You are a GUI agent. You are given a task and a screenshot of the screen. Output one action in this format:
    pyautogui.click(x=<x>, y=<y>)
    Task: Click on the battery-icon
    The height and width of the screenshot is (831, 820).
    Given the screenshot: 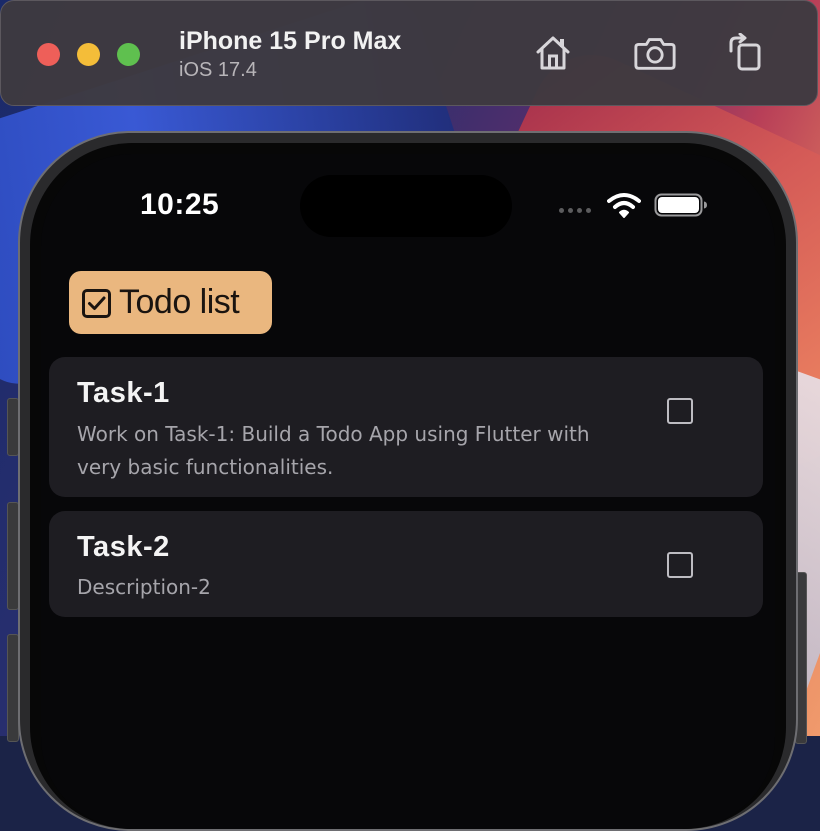 What is the action you would take?
    pyautogui.click(x=681, y=207)
    